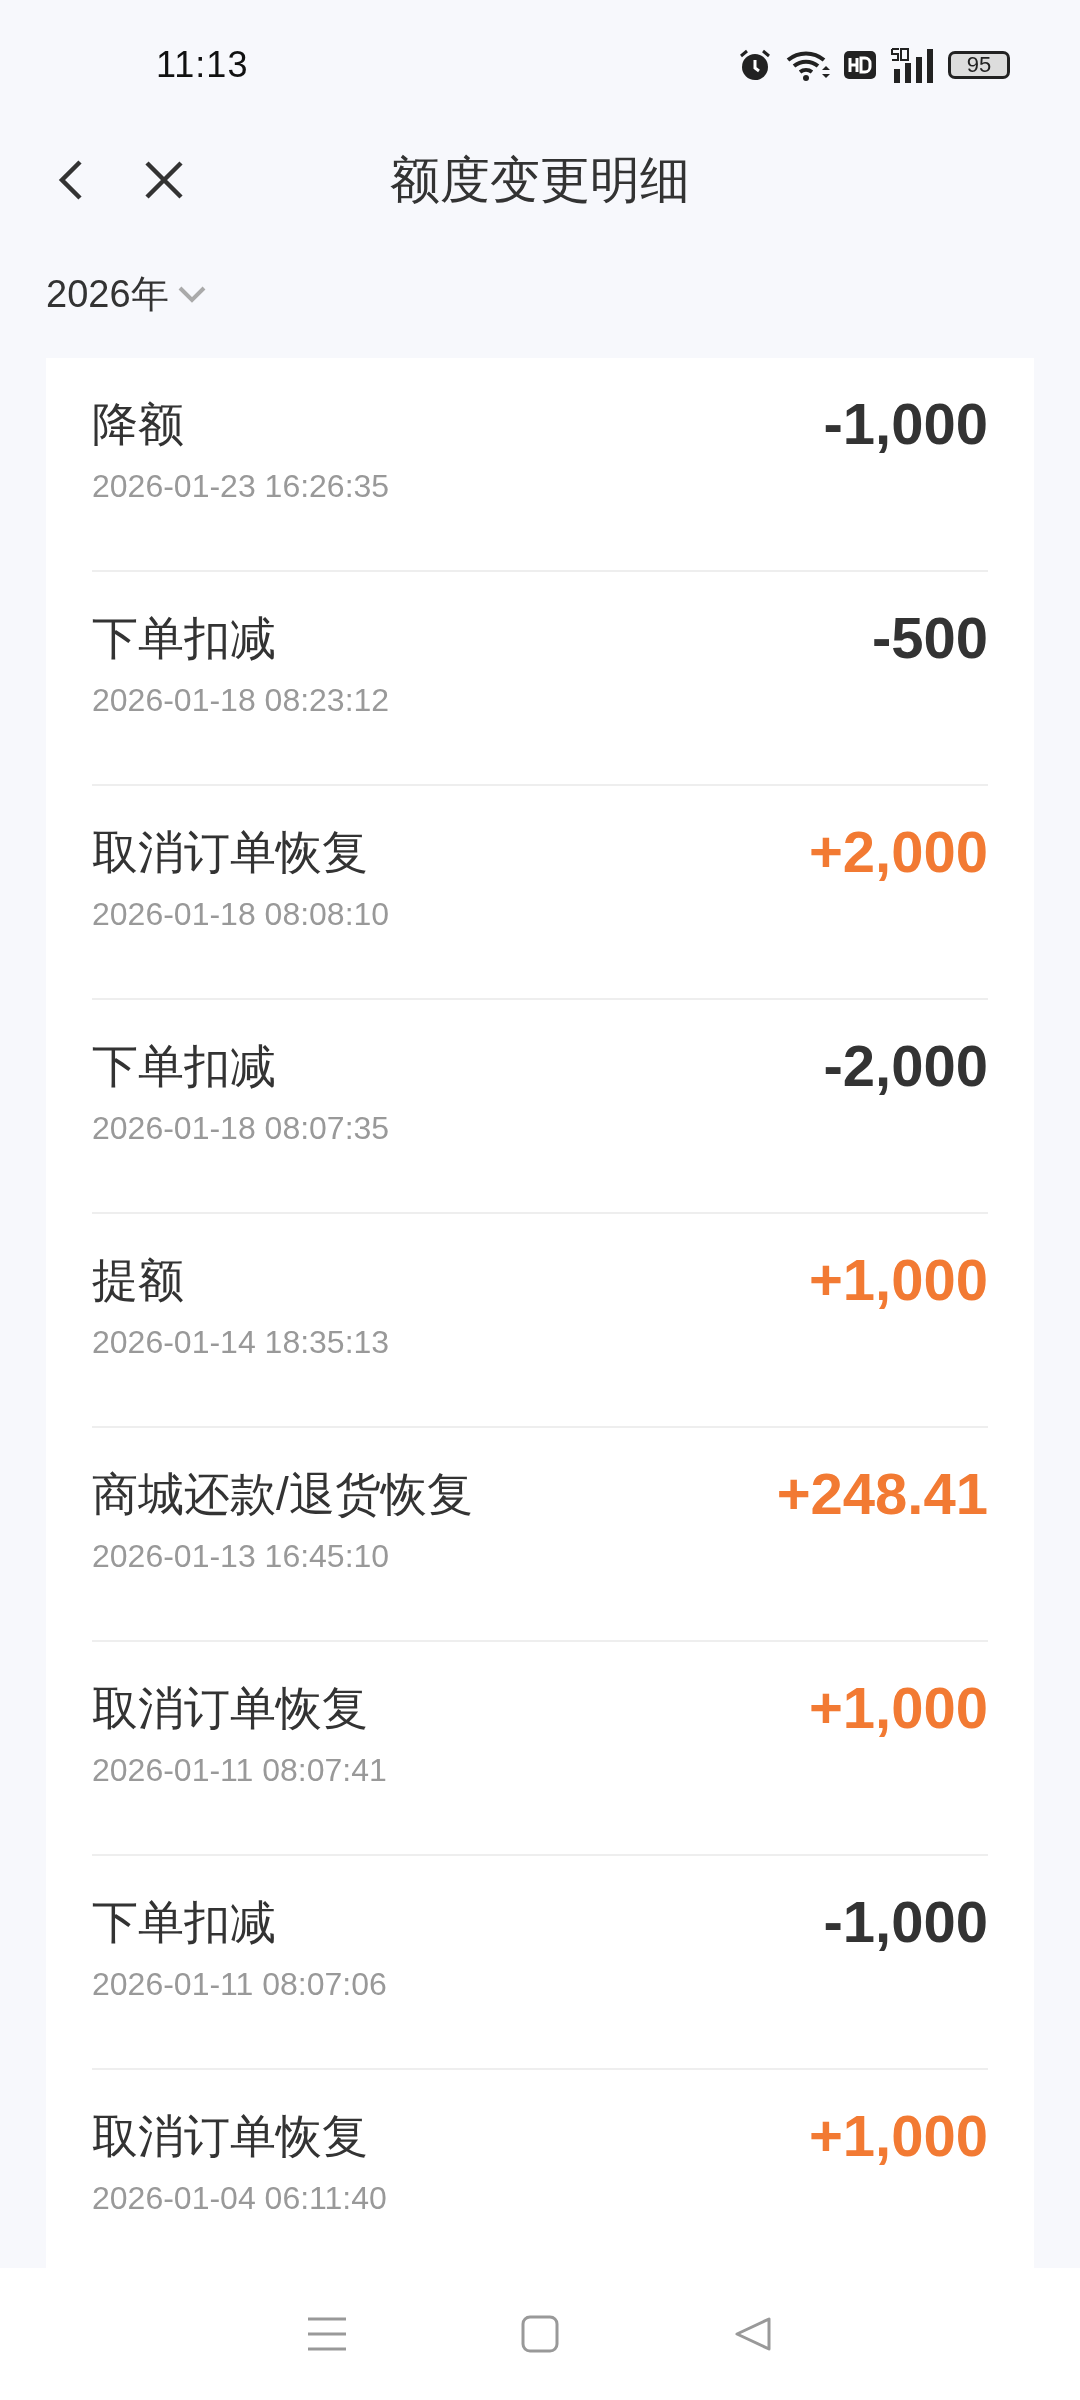  Describe the element at coordinates (138, 1280) in the screenshot. I see `record-title: 提额` at that location.